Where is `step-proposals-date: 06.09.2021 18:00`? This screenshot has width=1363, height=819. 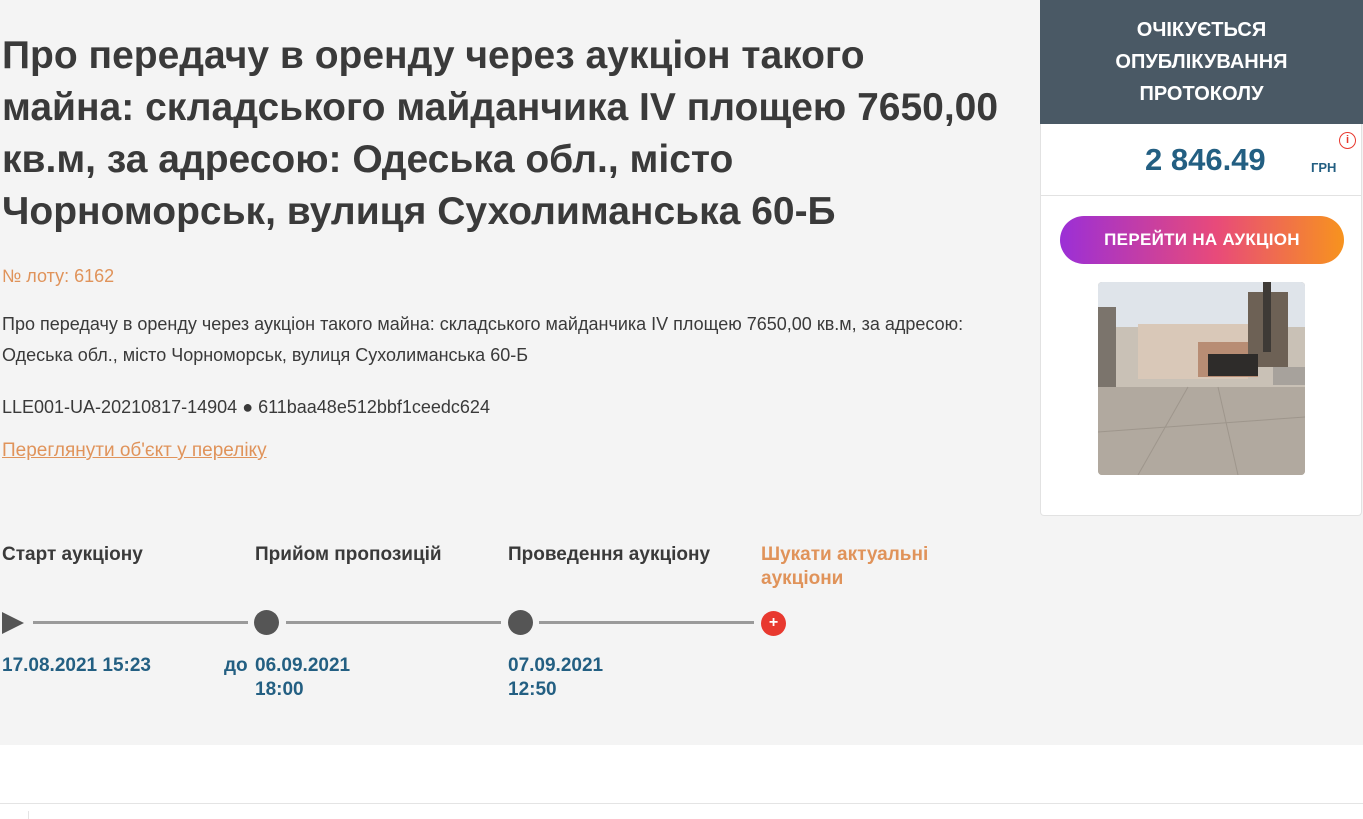
step-proposals-date: 06.09.2021 18:00 is located at coordinates (303, 677).